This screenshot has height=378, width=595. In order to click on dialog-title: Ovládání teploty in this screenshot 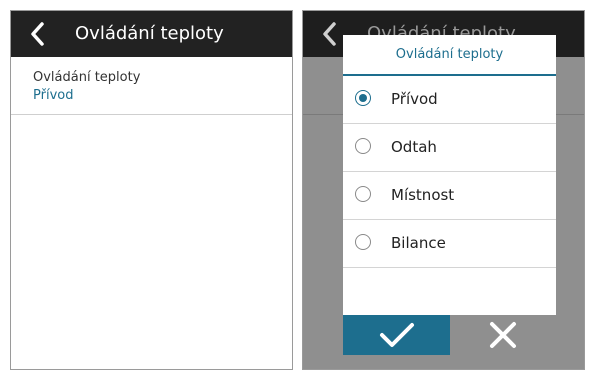, I will do `click(449, 54)`.